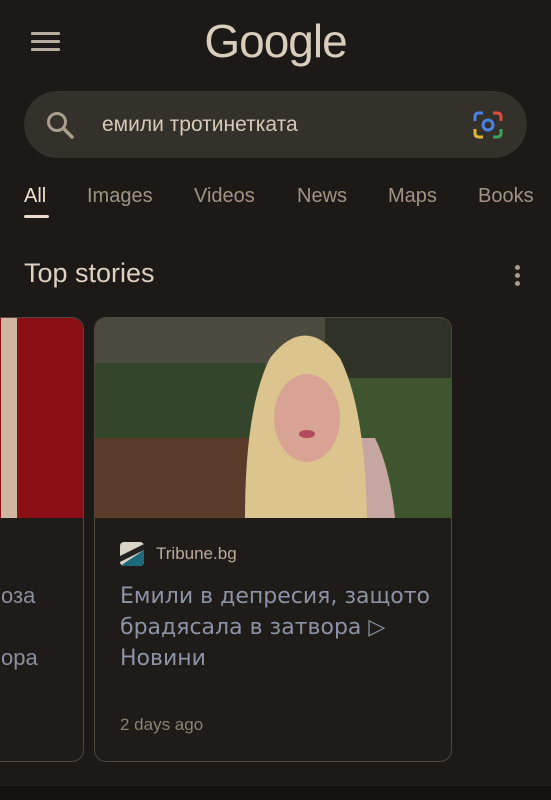 This screenshot has height=800, width=551. I want to click on tab-all: All, so click(35, 196).